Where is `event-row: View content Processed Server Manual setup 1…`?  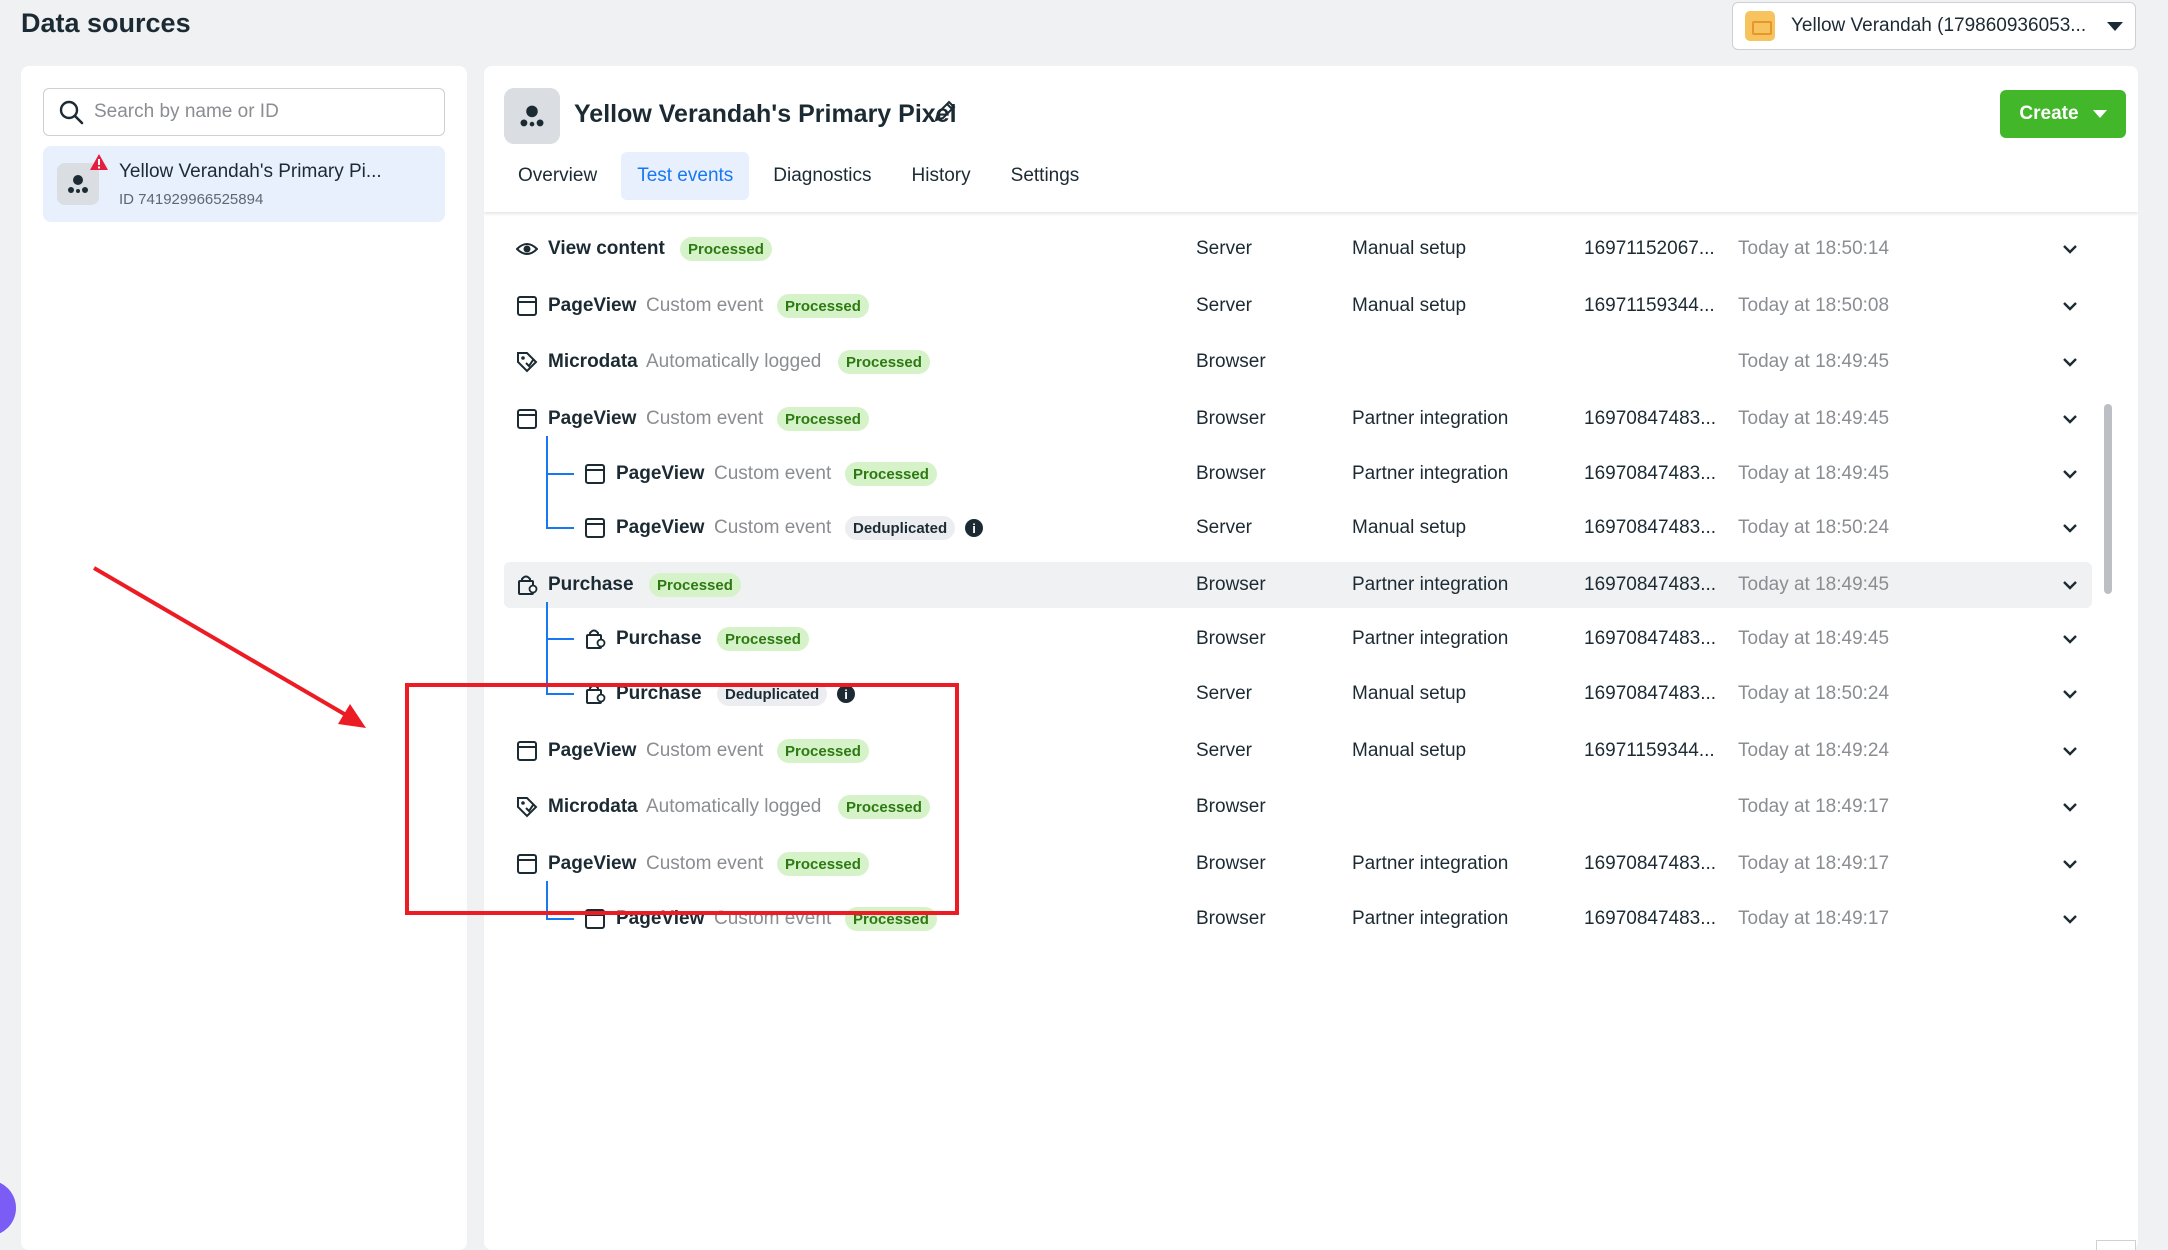 event-row: View content Processed Server Manual setup 1… is located at coordinates (1298, 249).